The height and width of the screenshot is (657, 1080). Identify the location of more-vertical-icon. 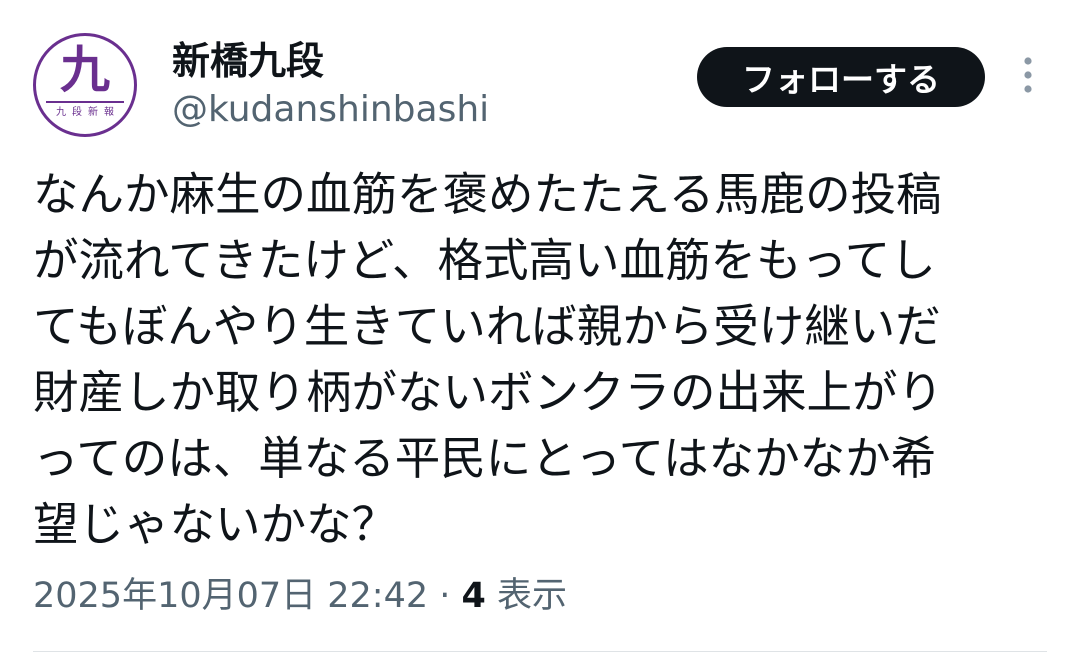
(1028, 77).